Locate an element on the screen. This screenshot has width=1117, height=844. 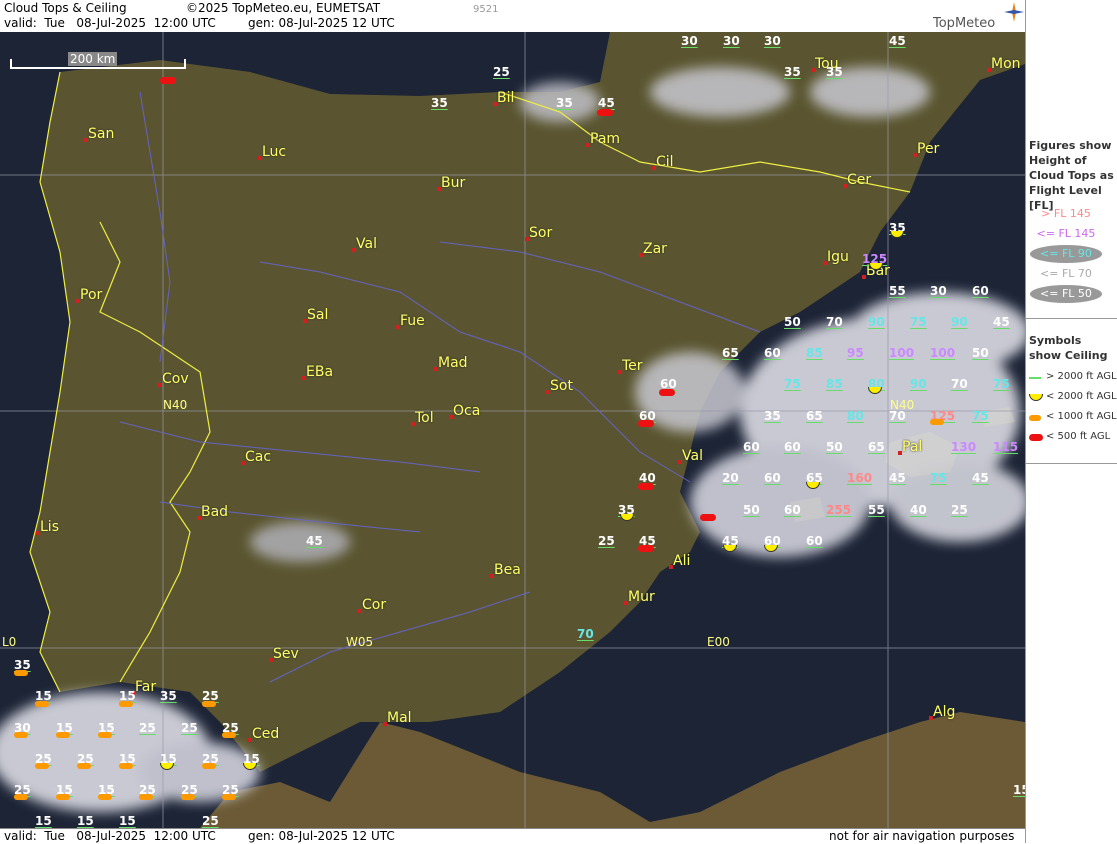
city-label-pam: Pam is located at coordinates (605, 139).